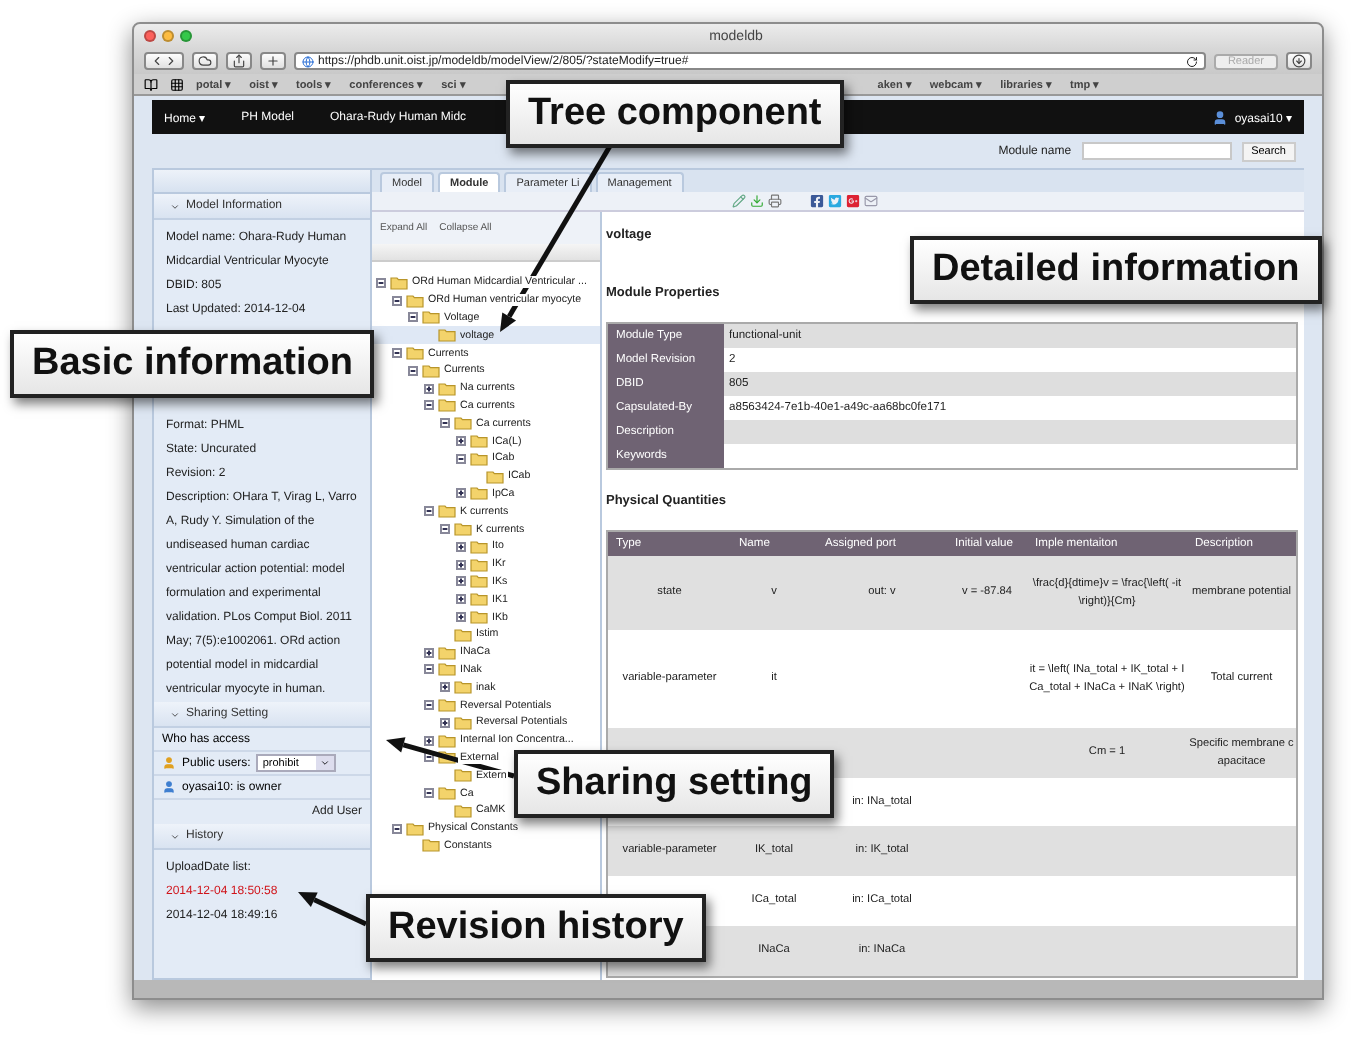 The width and height of the screenshot is (1360, 1050). I want to click on share-icon, so click(239, 61).